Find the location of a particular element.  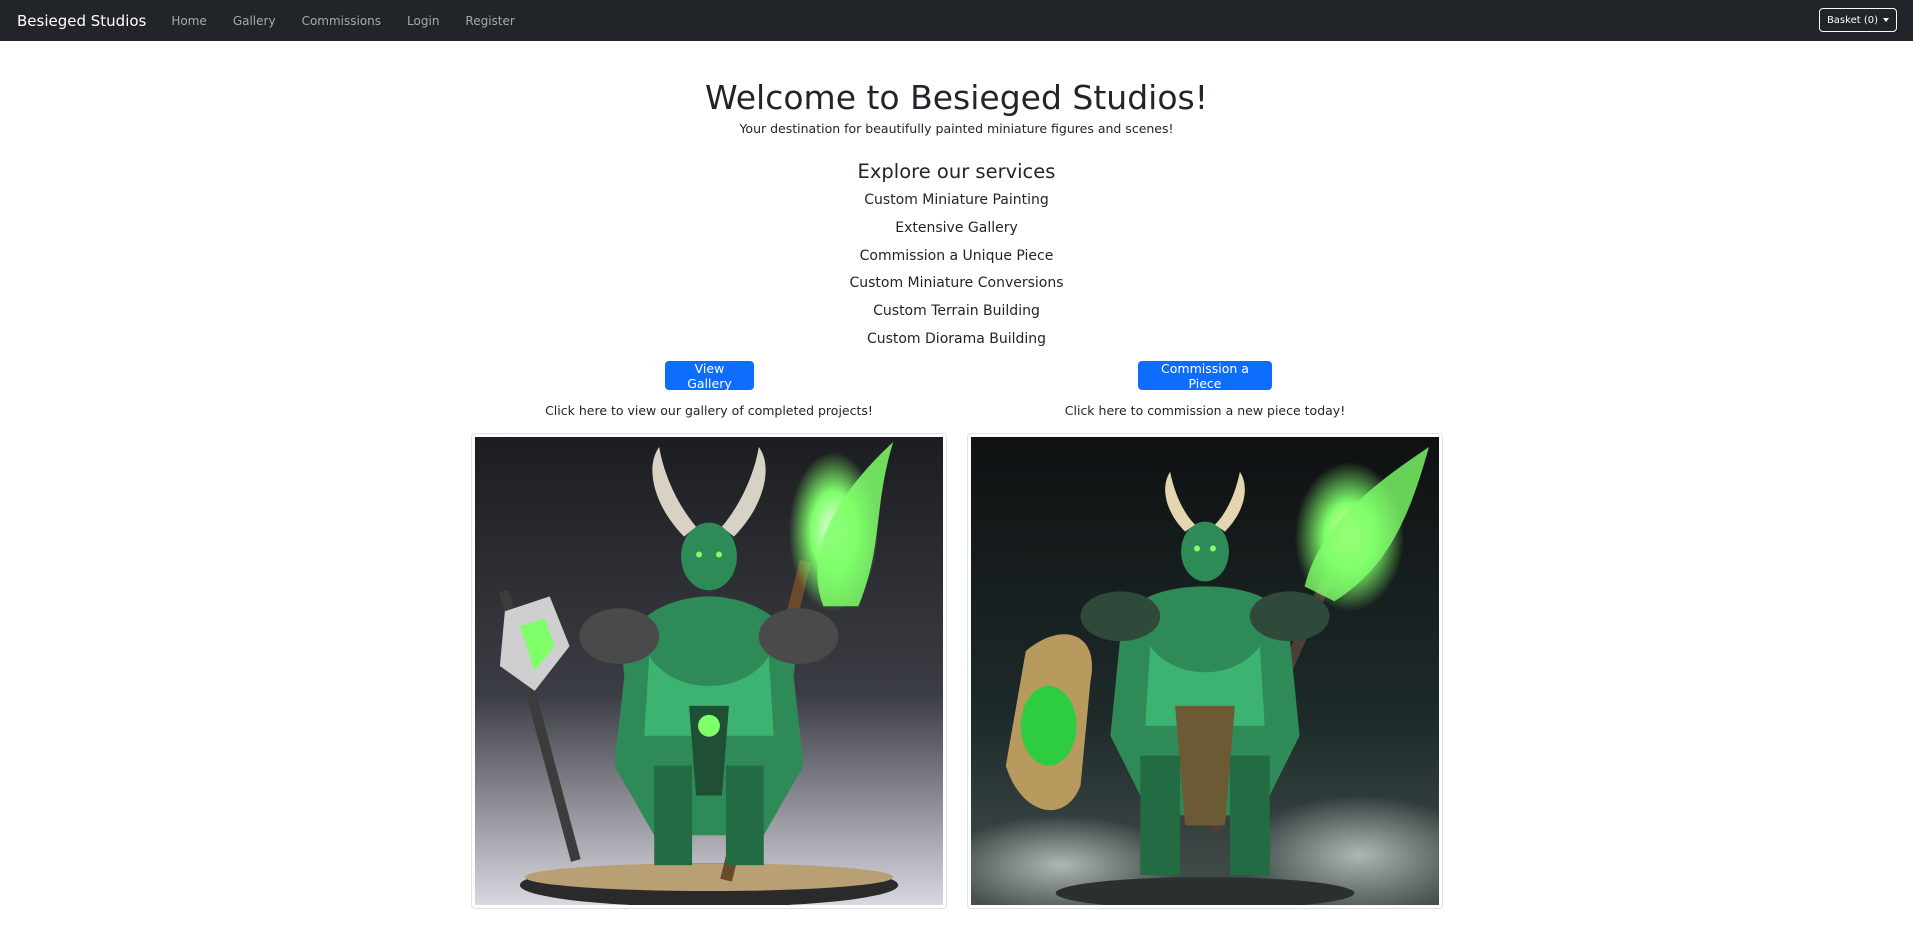

commission-image-card is located at coordinates (1205, 671).